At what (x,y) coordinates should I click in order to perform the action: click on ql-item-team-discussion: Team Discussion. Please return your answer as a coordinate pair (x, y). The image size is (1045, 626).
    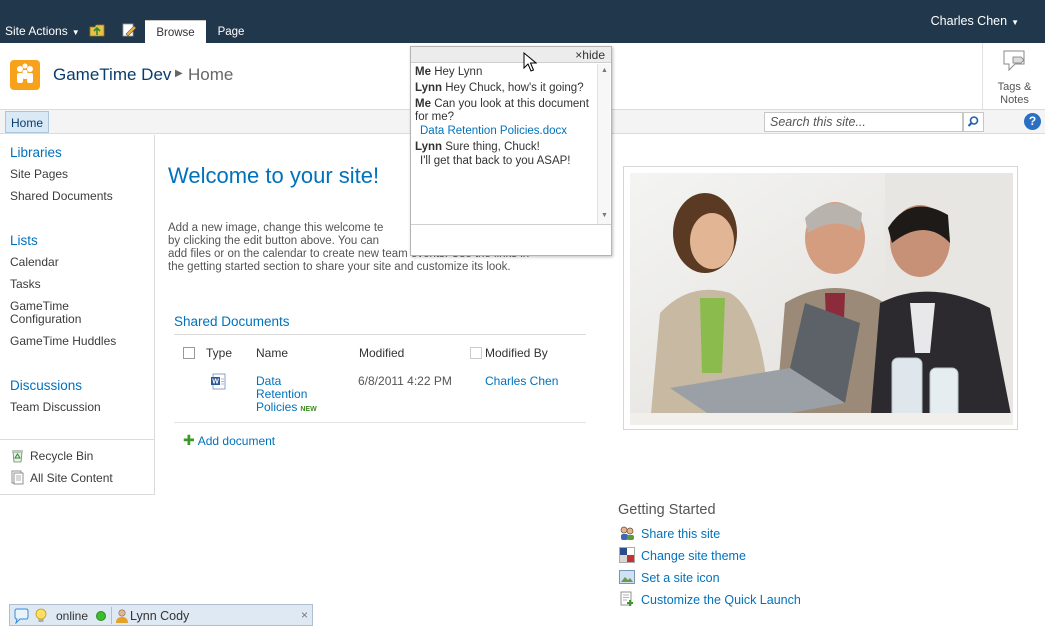
    Looking at the image, I should click on (55, 407).